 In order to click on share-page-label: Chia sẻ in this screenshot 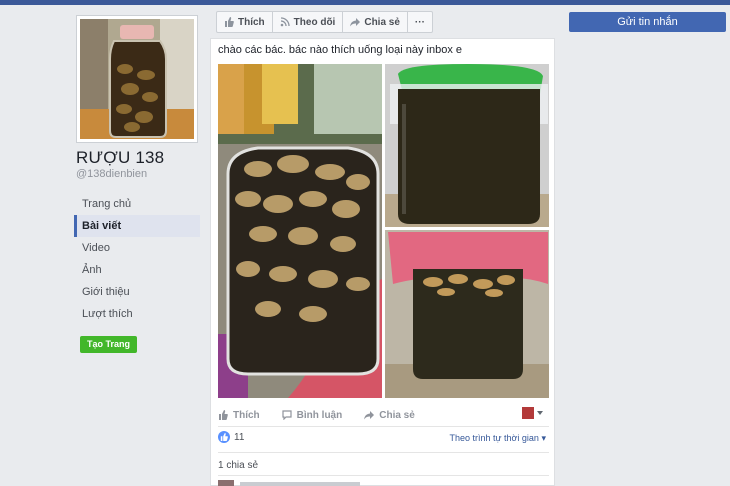, I will do `click(382, 22)`.